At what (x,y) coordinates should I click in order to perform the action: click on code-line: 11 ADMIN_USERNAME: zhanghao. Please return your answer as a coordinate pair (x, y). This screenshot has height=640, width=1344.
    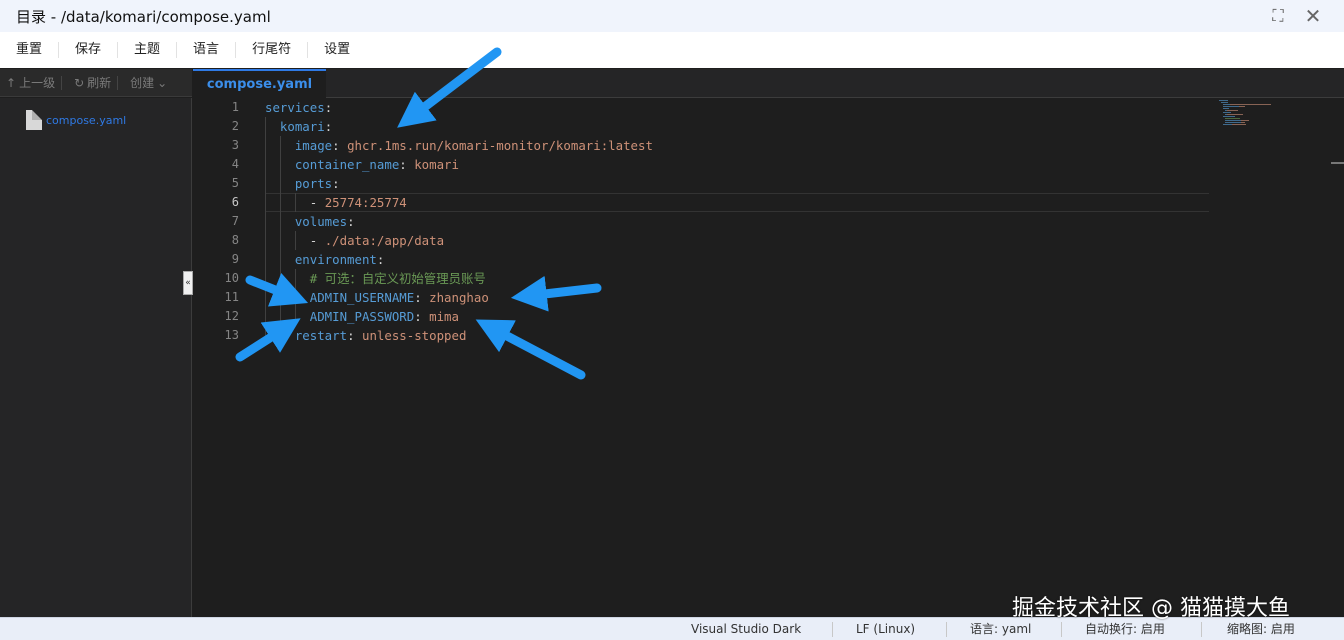
    Looking at the image, I should click on (768, 297).